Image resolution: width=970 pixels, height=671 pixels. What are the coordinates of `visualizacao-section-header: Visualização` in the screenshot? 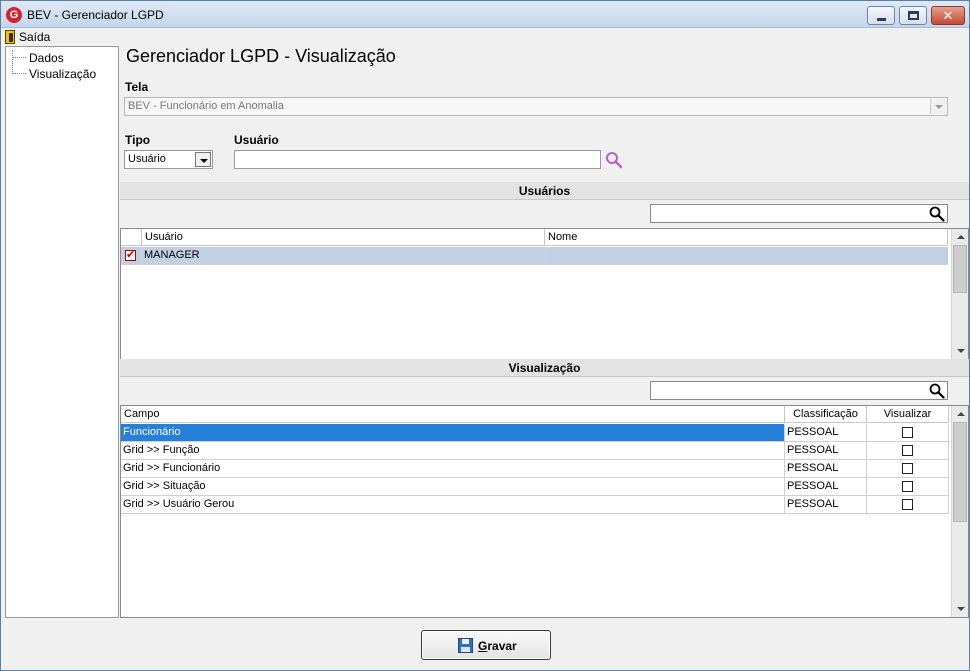 It's located at (544, 368).